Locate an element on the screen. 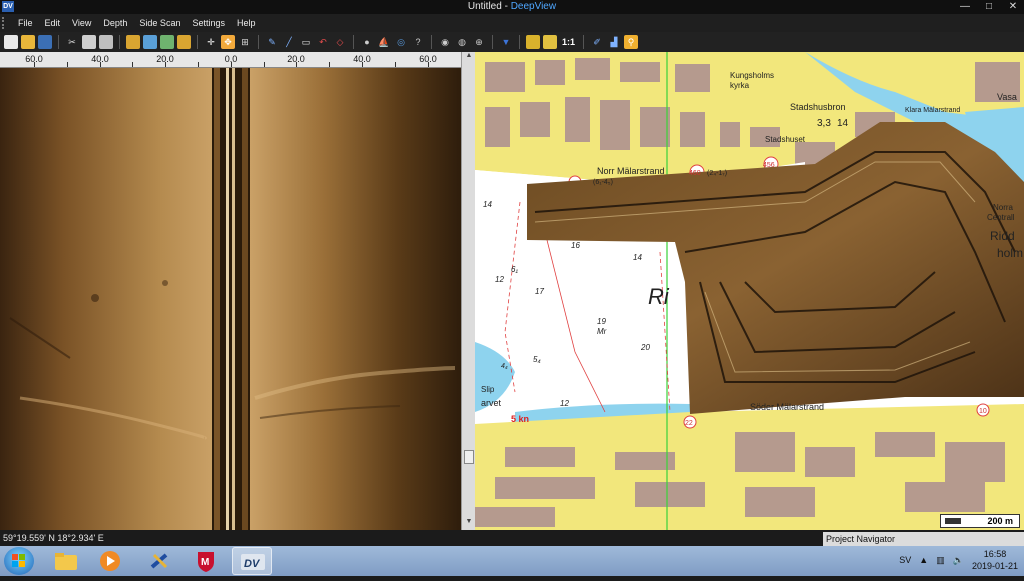  zoom-one-to-one-button: 1:1 is located at coordinates (568, 42).